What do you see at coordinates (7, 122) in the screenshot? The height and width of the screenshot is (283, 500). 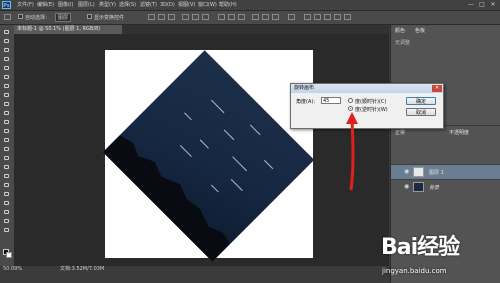 I see `eraser-tool-icon` at bounding box center [7, 122].